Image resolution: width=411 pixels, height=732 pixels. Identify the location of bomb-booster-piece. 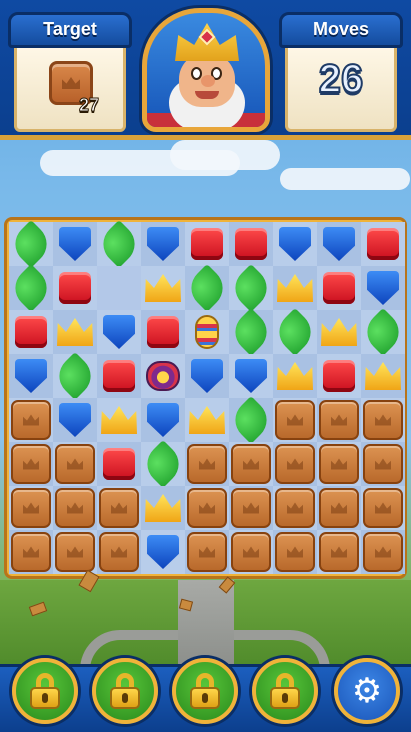
(163, 376).